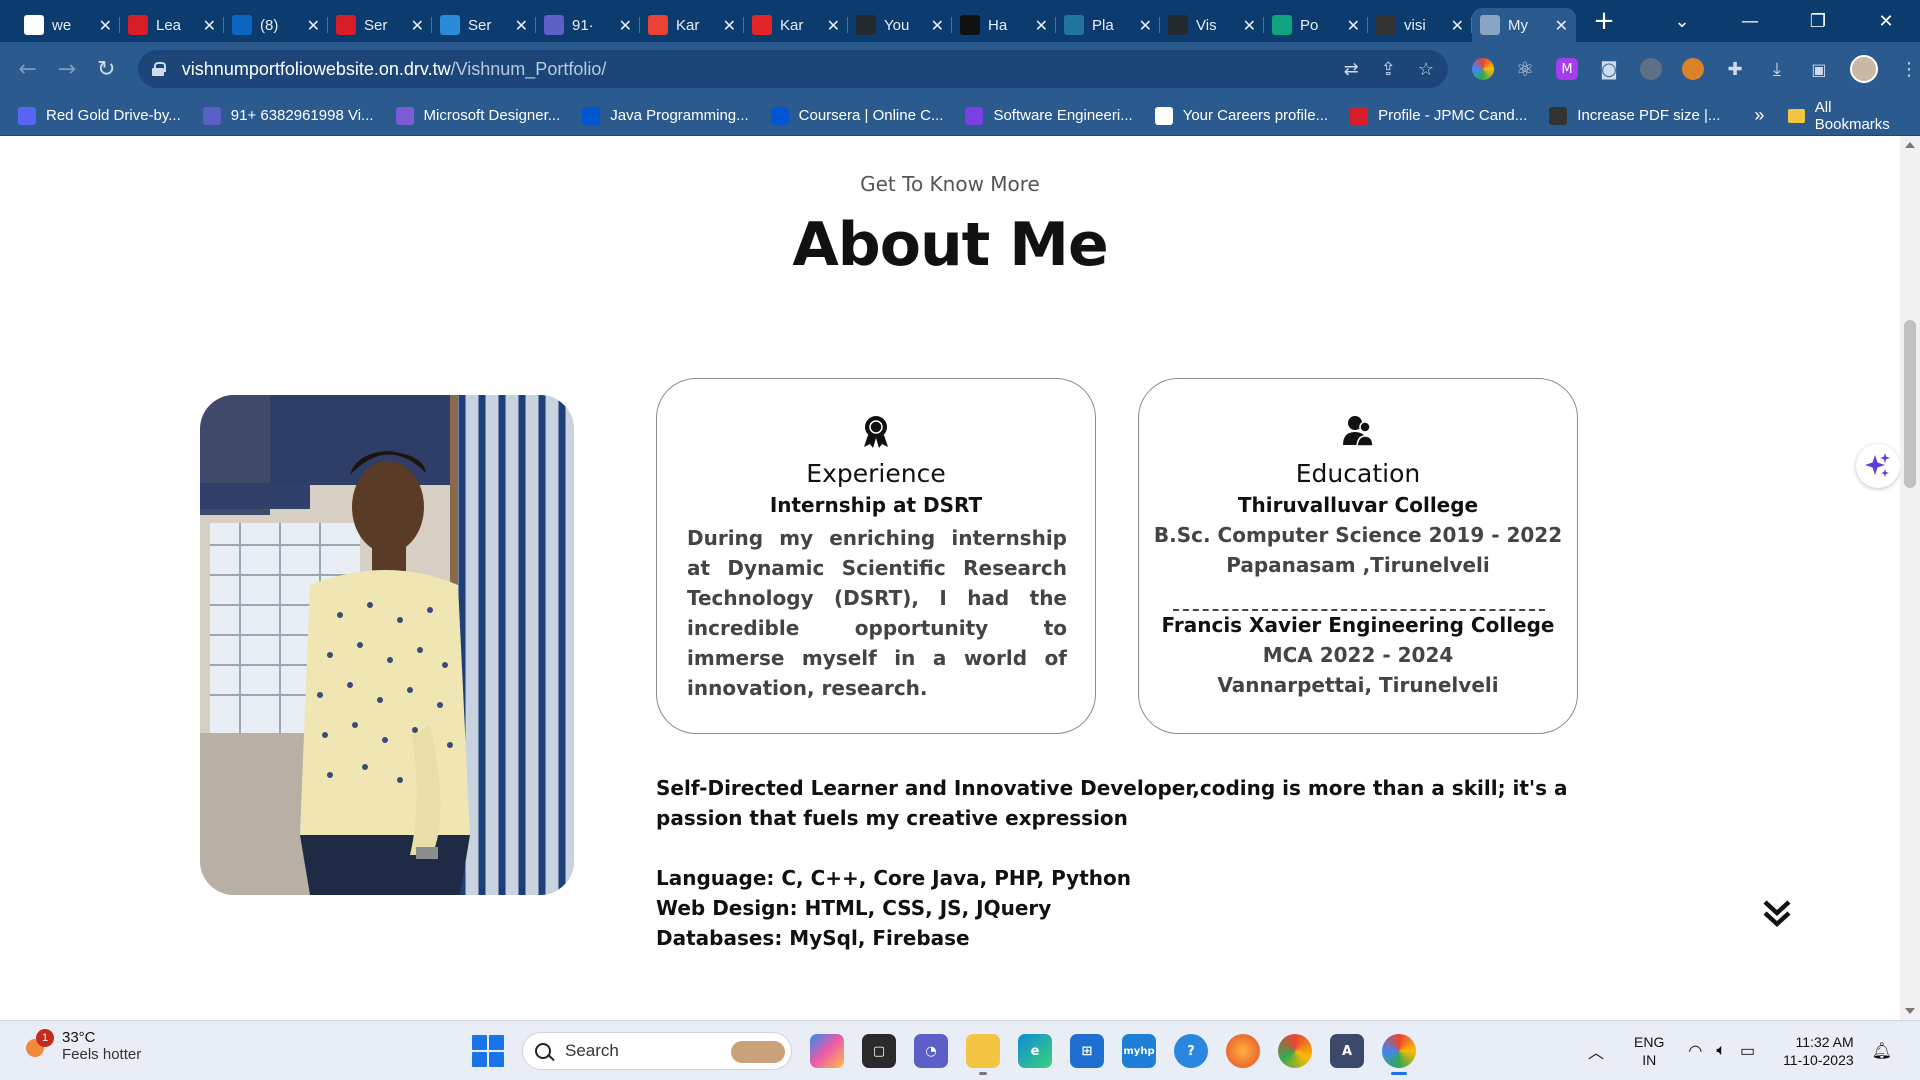 The width and height of the screenshot is (1920, 1080). What do you see at coordinates (172, 25) in the screenshot?
I see `browser-tab: Lea ✕` at bounding box center [172, 25].